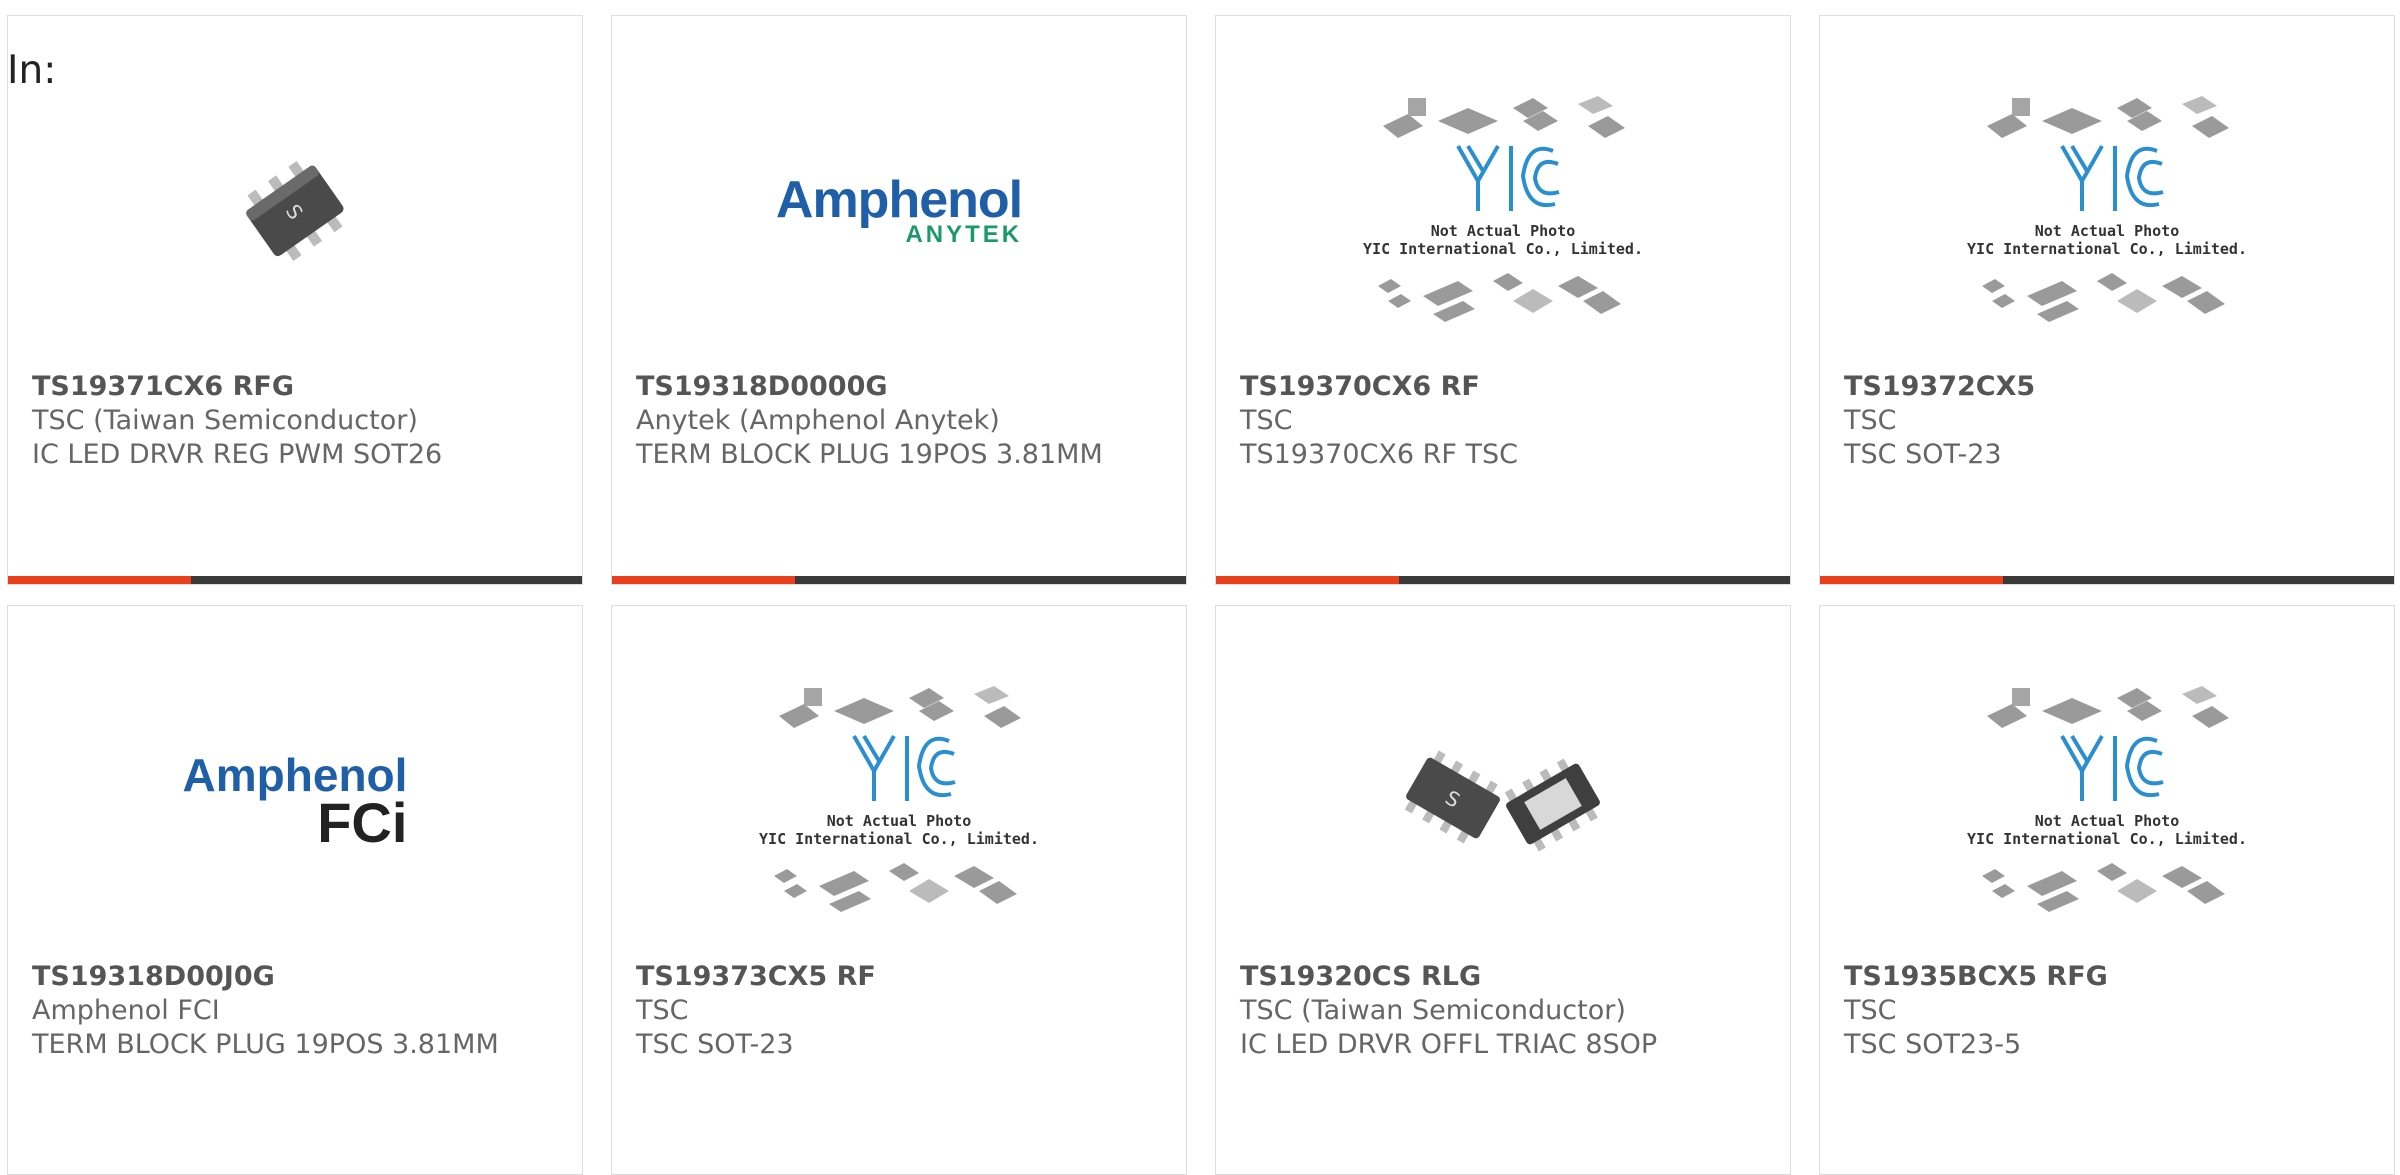 Image resolution: width=2400 pixels, height=1175 pixels. Describe the element at coordinates (1503, 421) in the screenshot. I see `product-info: TS19370CX6 RF TSC TS19370CX6 RF TSC` at that location.